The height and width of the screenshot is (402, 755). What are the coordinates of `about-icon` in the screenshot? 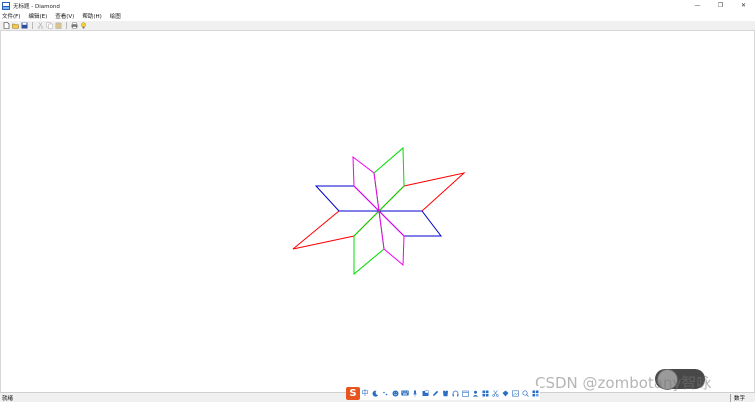 It's located at (83, 25).